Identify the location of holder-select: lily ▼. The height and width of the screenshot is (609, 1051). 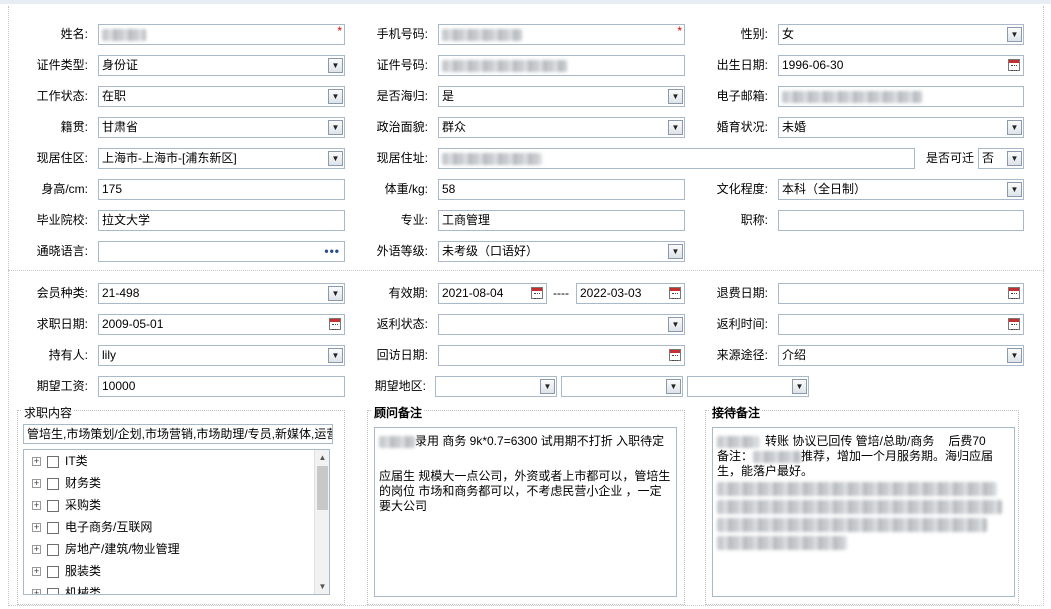
(221, 355).